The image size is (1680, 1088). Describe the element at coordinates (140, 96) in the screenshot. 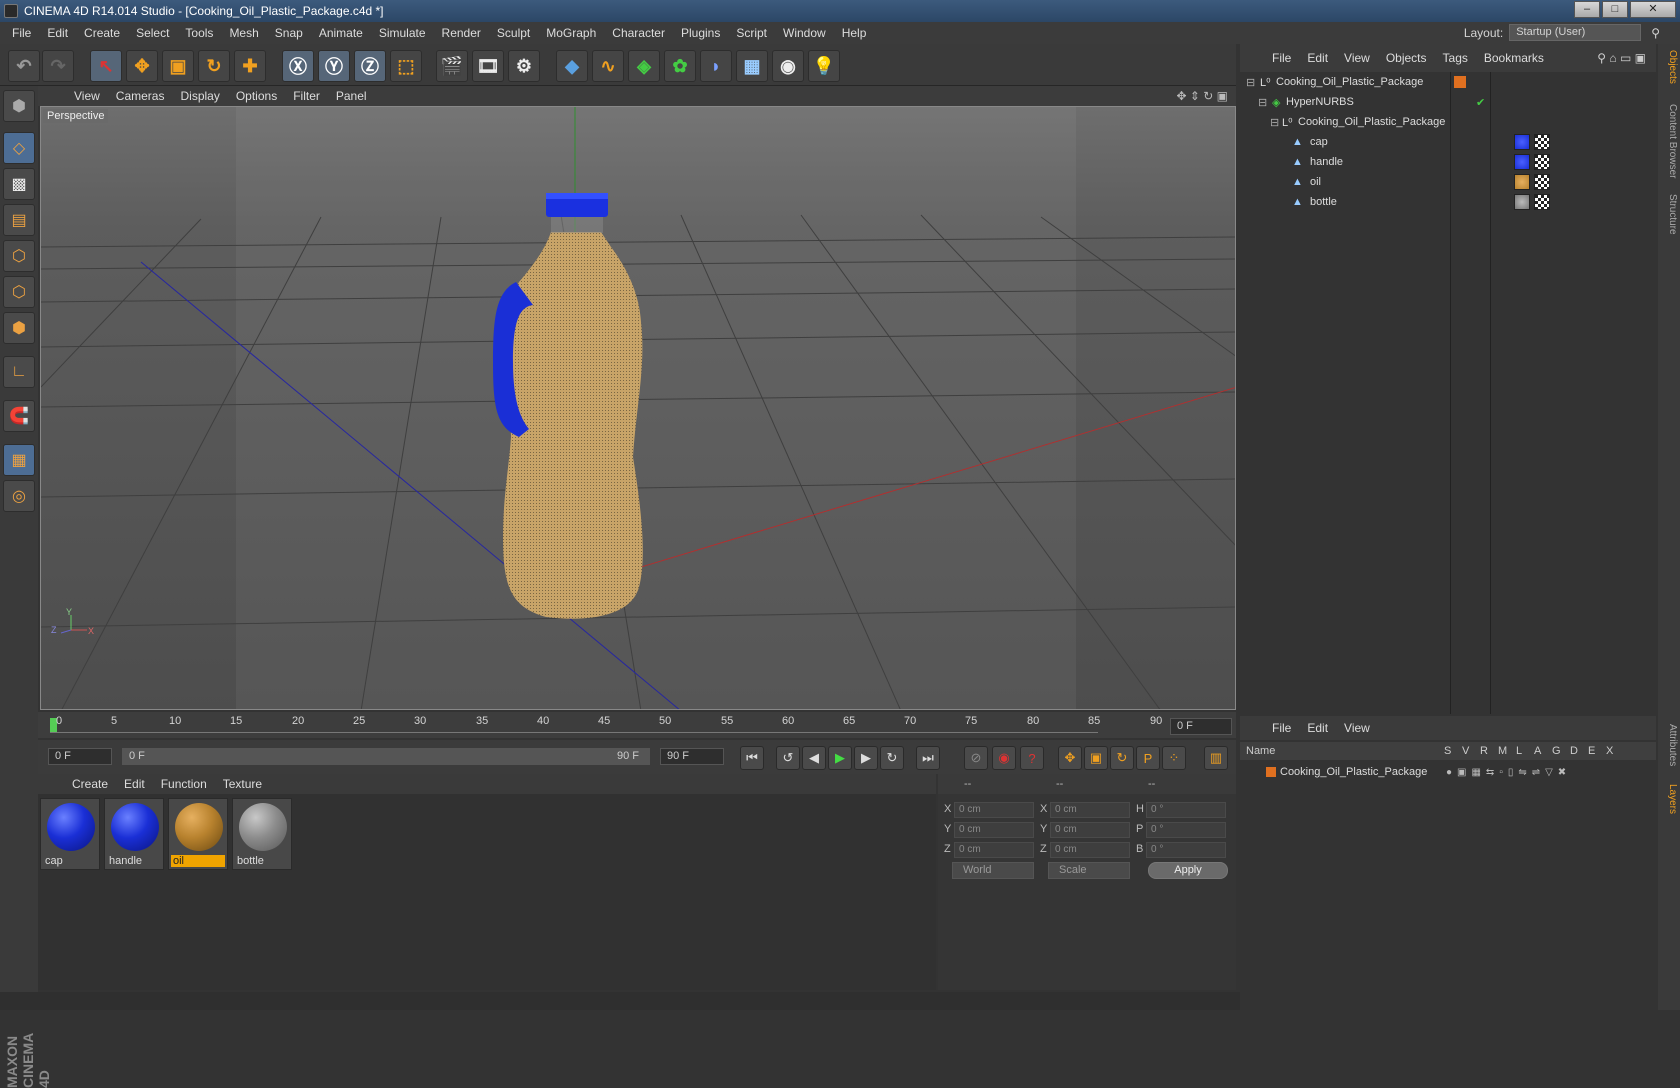

I see `viewport-menu-cameras: Cameras` at that location.